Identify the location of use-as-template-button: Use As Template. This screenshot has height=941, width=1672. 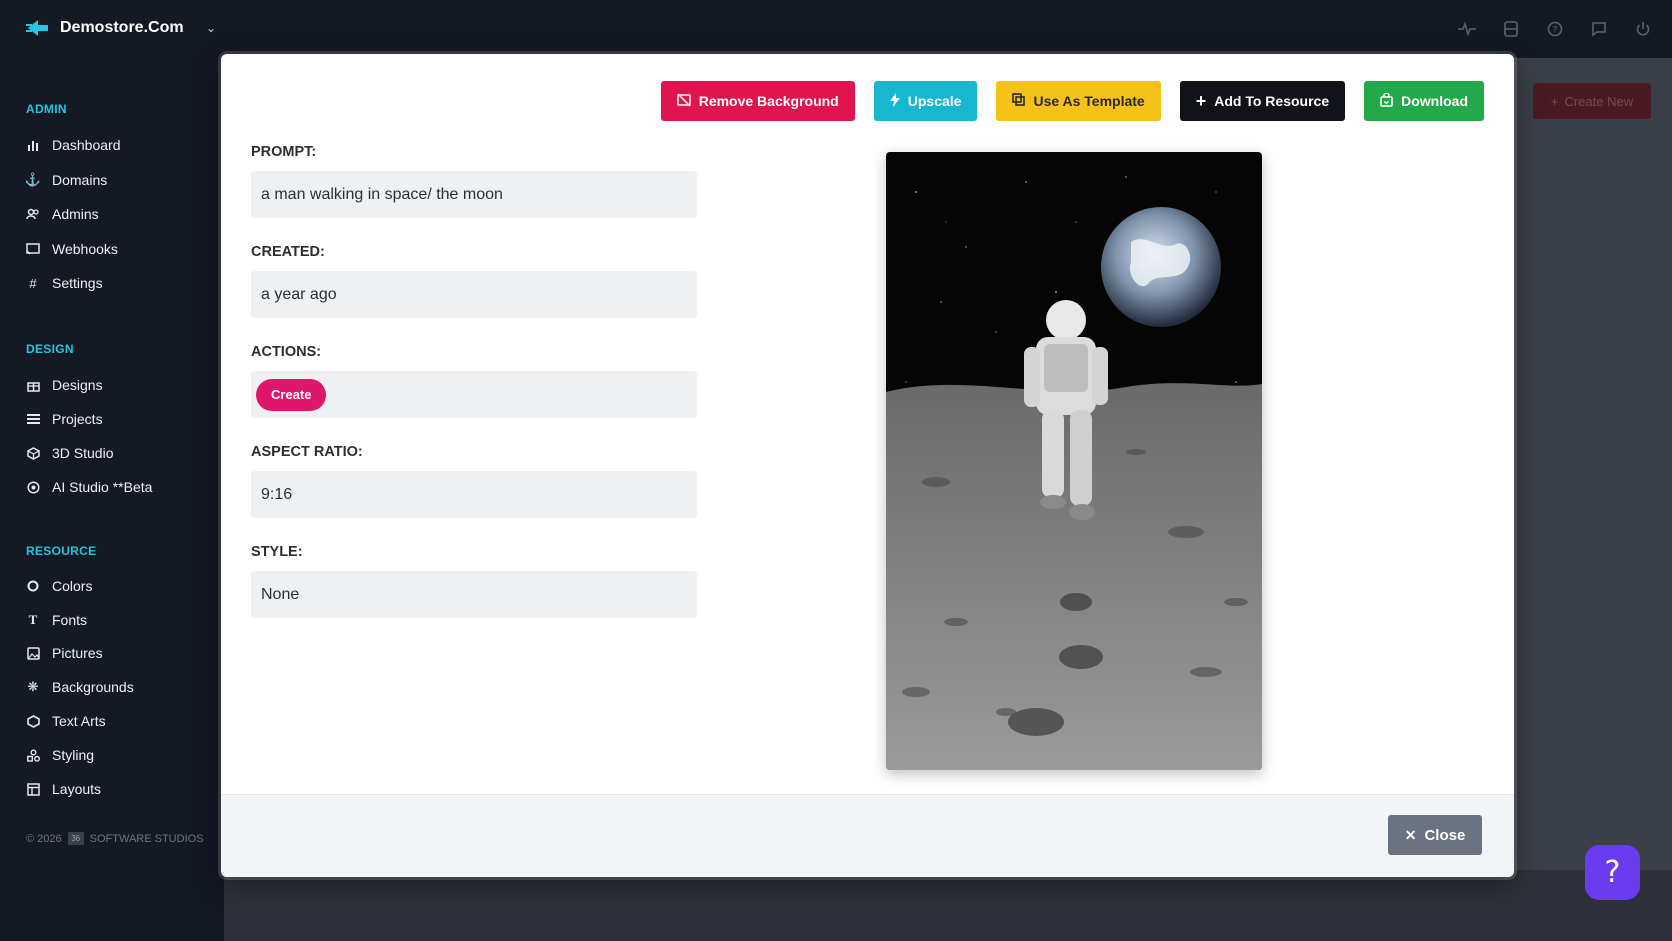
(1078, 101).